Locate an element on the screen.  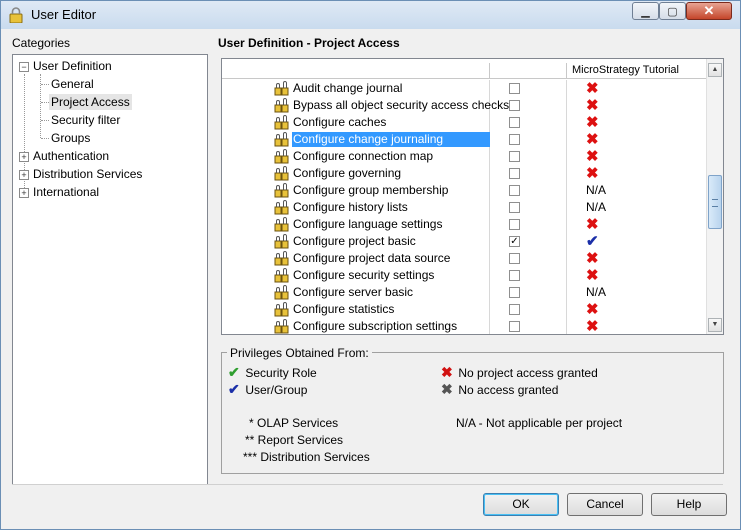
cancel-button: Cancel is located at coordinates (605, 504).